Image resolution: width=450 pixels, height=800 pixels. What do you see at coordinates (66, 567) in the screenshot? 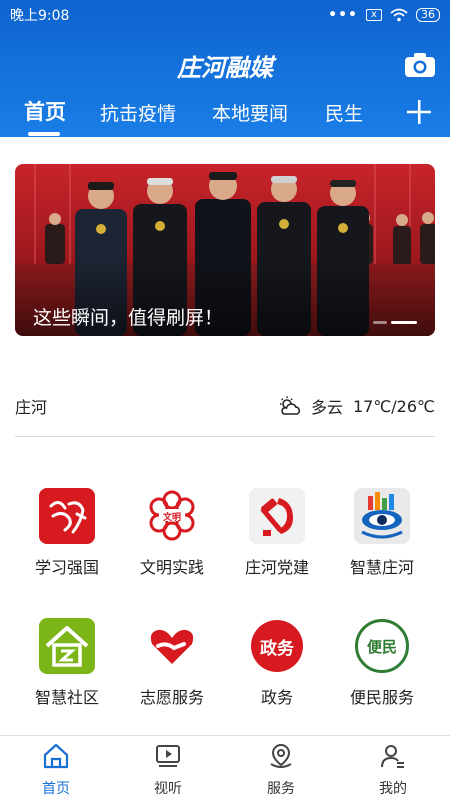
I see `service-label: 学习强国` at bounding box center [66, 567].